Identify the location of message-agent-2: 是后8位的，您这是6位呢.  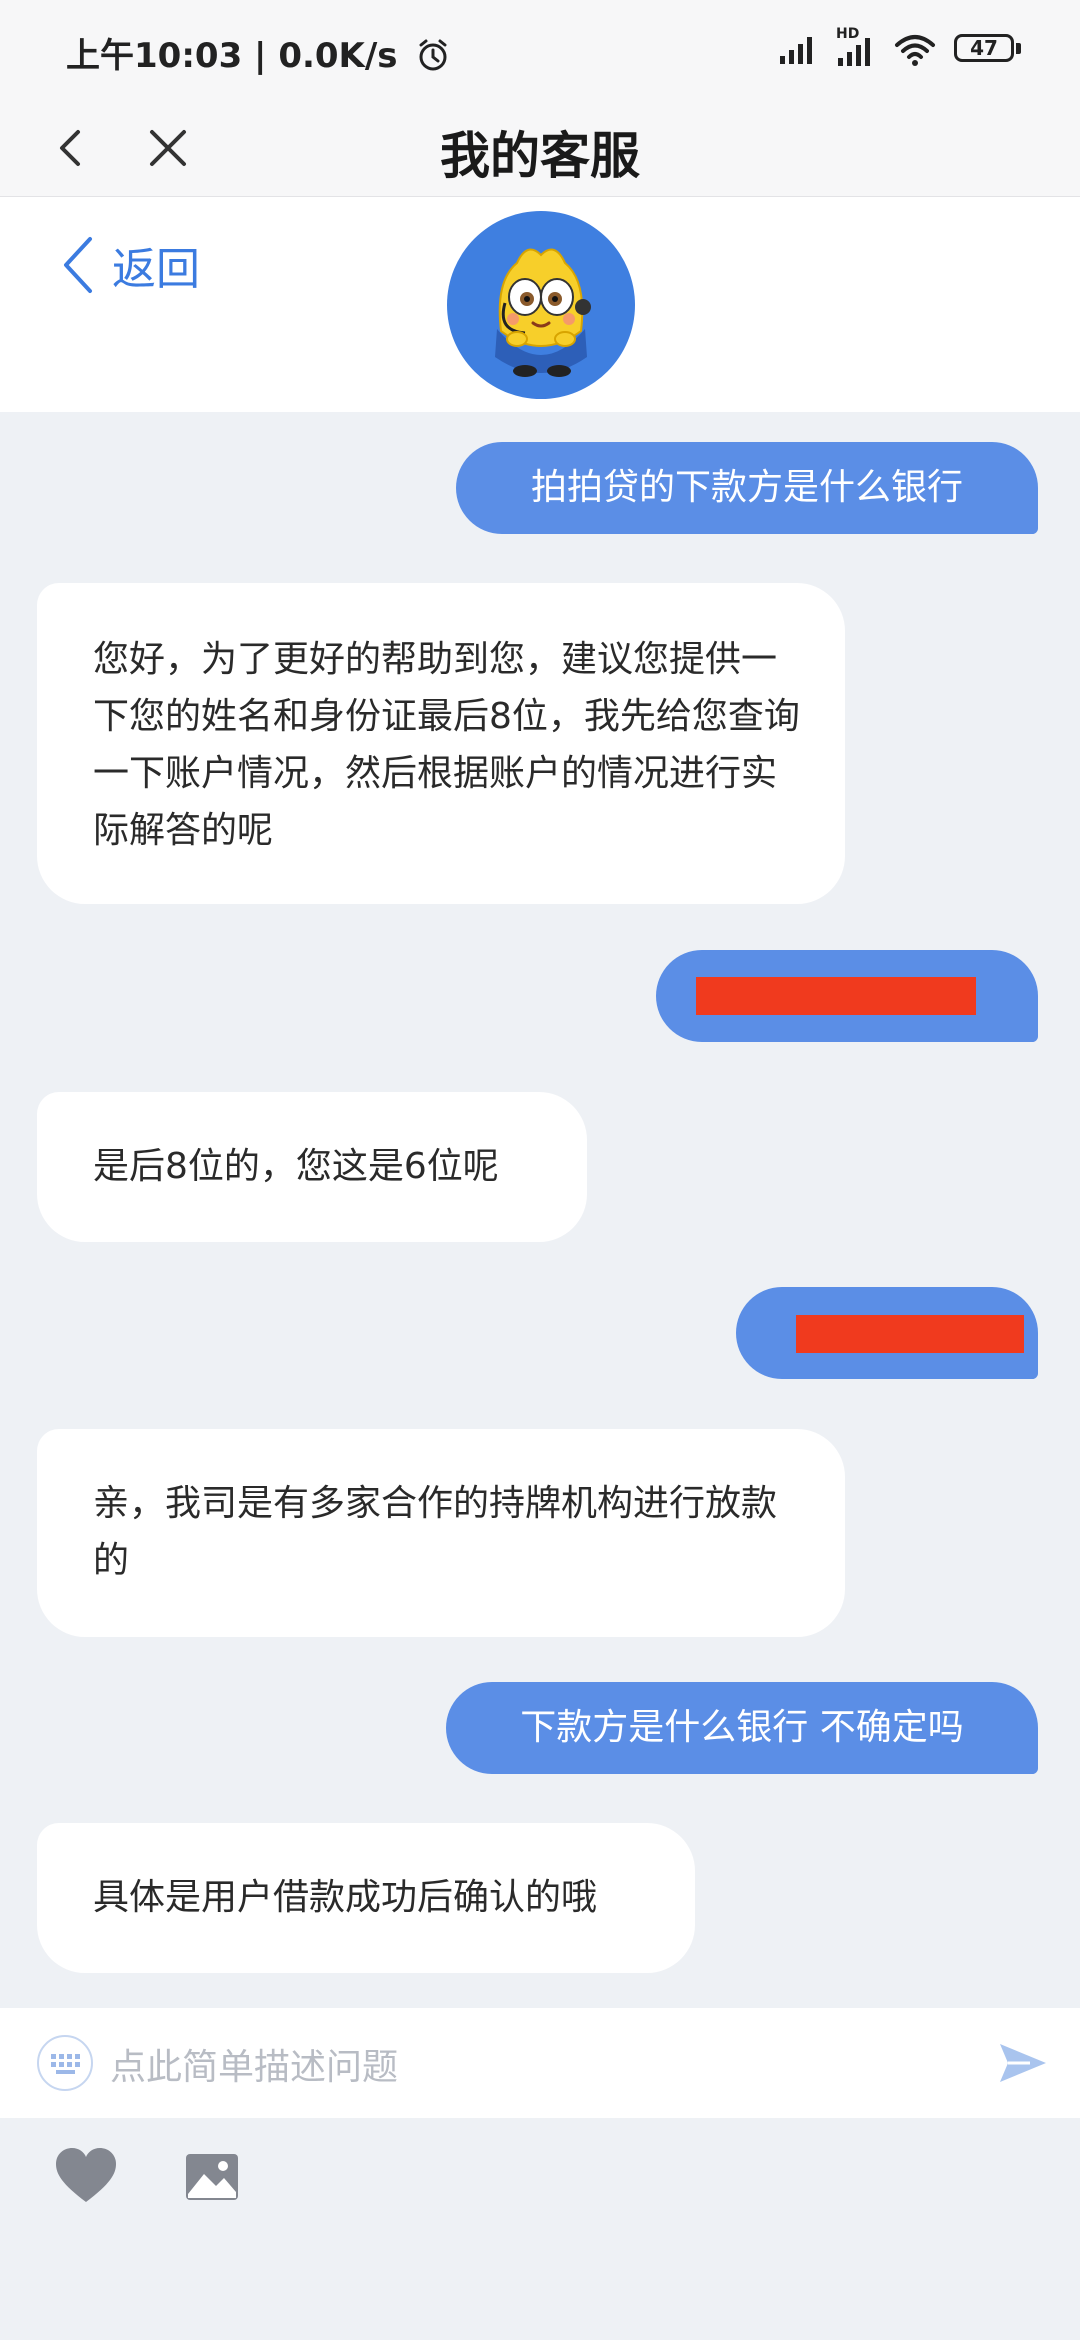
(312, 1167).